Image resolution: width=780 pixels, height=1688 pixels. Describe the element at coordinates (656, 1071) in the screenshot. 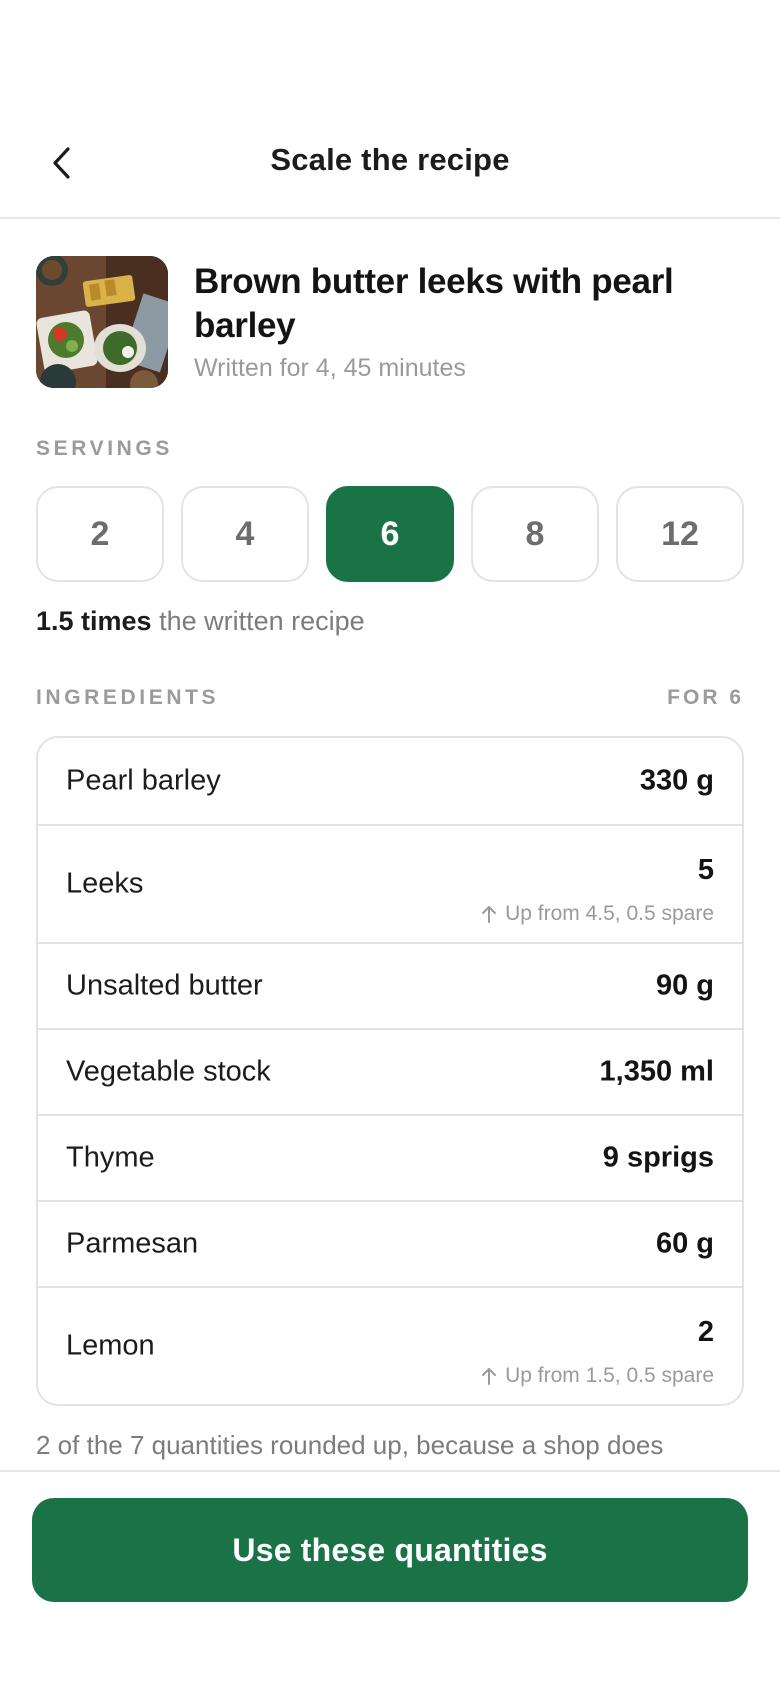

I see `ingredient-quantity: 1,350 ml` at that location.